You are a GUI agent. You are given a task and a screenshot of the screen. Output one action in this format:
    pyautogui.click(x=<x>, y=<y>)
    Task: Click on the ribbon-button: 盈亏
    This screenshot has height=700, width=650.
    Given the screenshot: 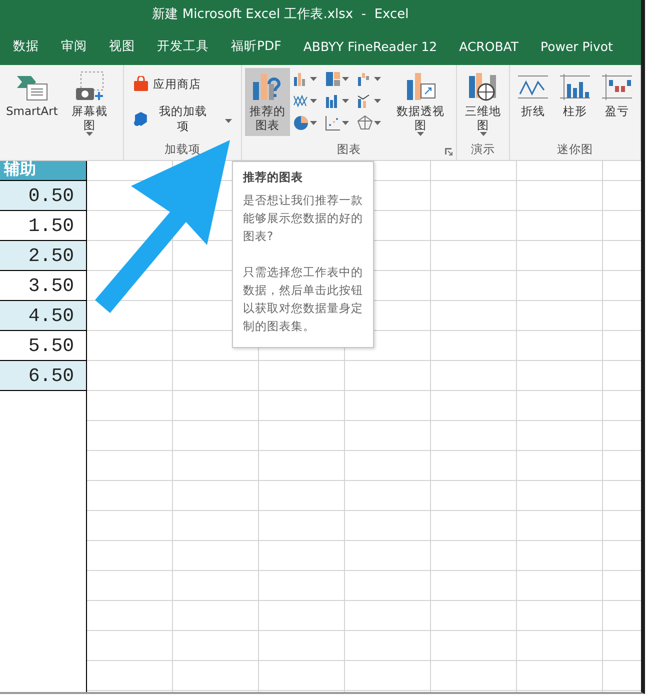 What is the action you would take?
    pyautogui.click(x=617, y=102)
    